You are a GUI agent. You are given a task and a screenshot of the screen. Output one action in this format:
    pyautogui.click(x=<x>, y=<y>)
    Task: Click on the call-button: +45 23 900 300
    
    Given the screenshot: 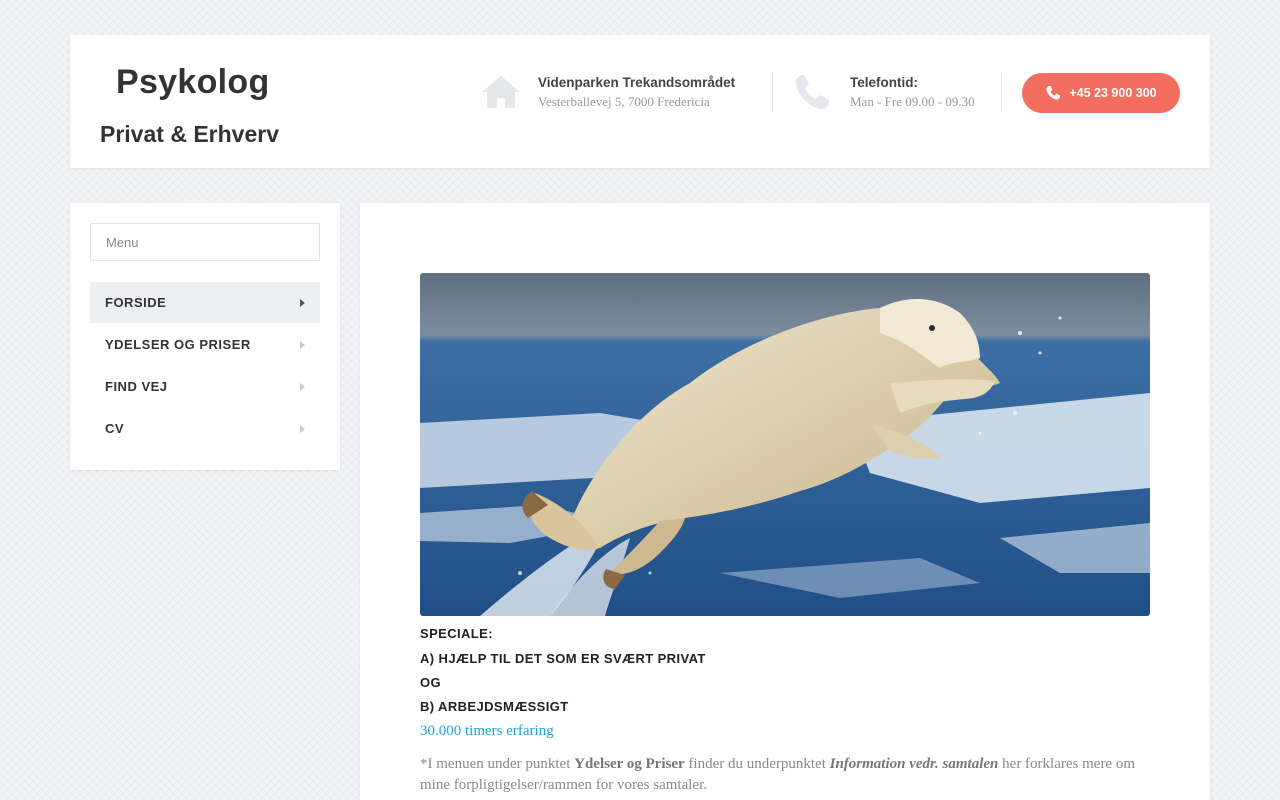 What is the action you would take?
    pyautogui.click(x=1101, y=93)
    